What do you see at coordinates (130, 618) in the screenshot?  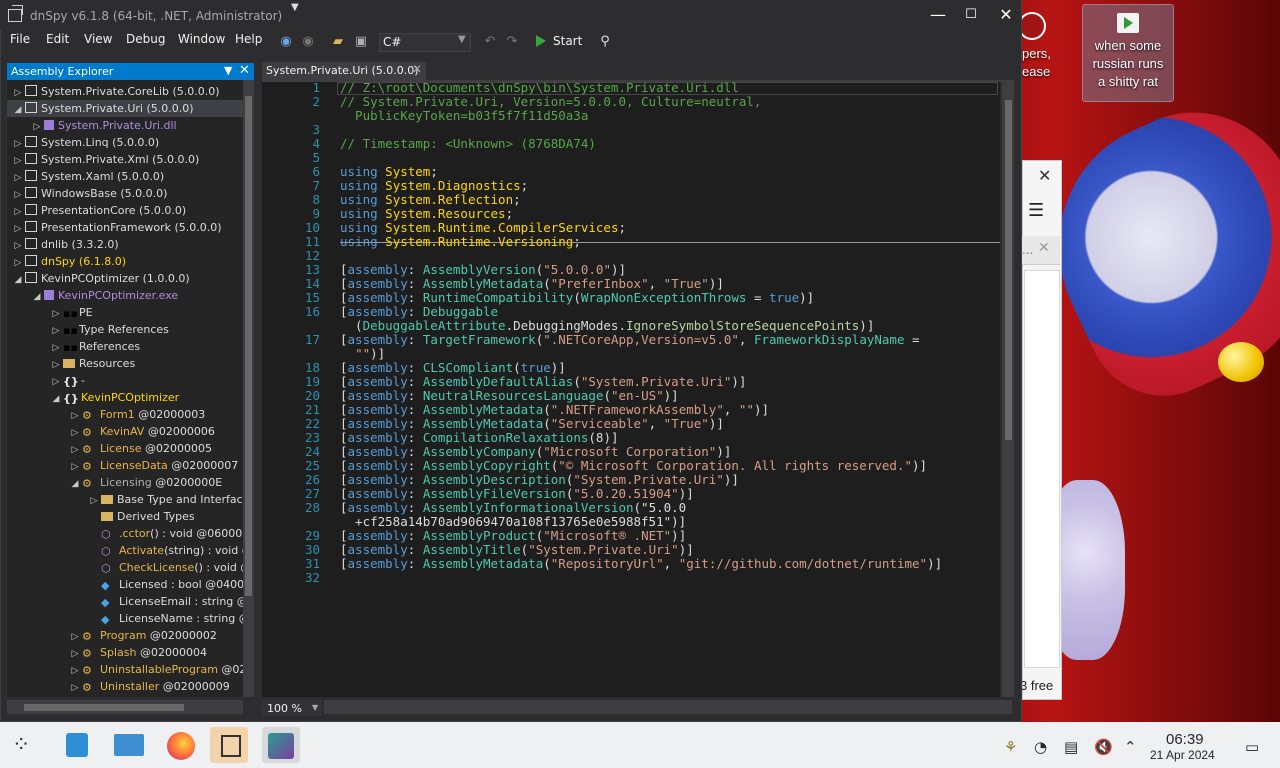 I see `tree-item: ◆ LicenseName : string @C` at bounding box center [130, 618].